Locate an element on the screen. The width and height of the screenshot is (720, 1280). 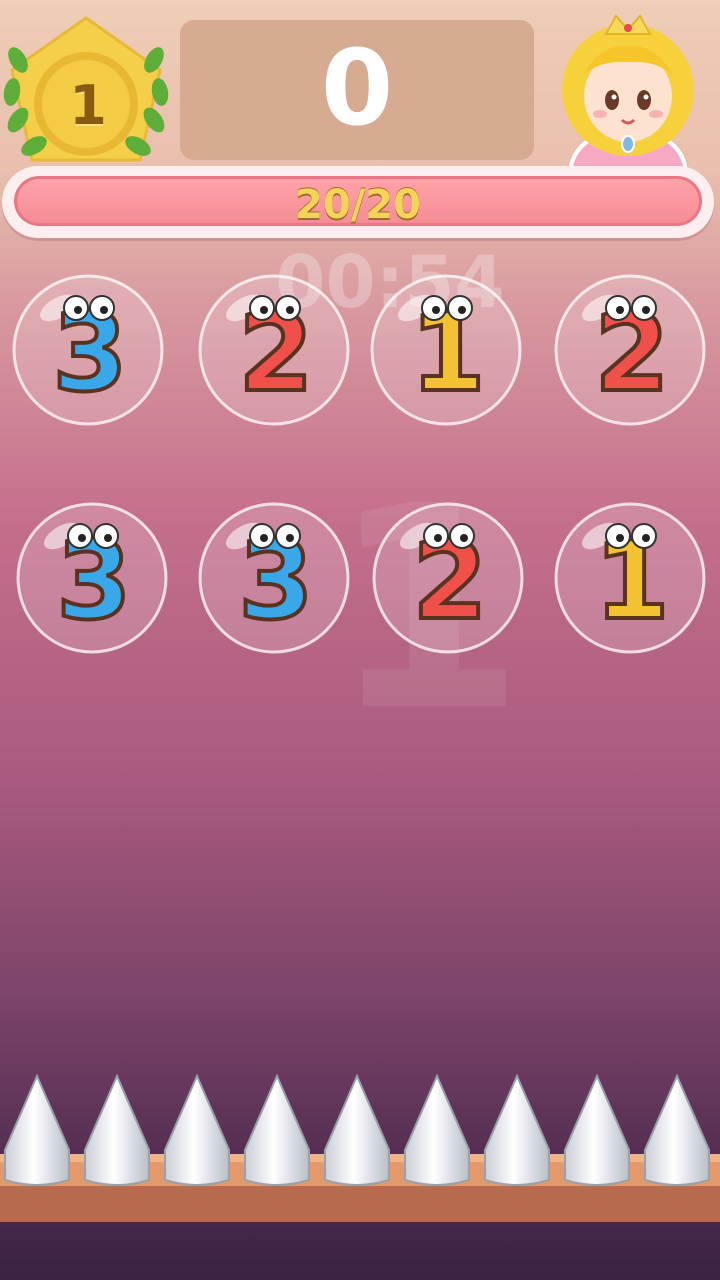
level-badge: 1 is located at coordinates (86, 92).